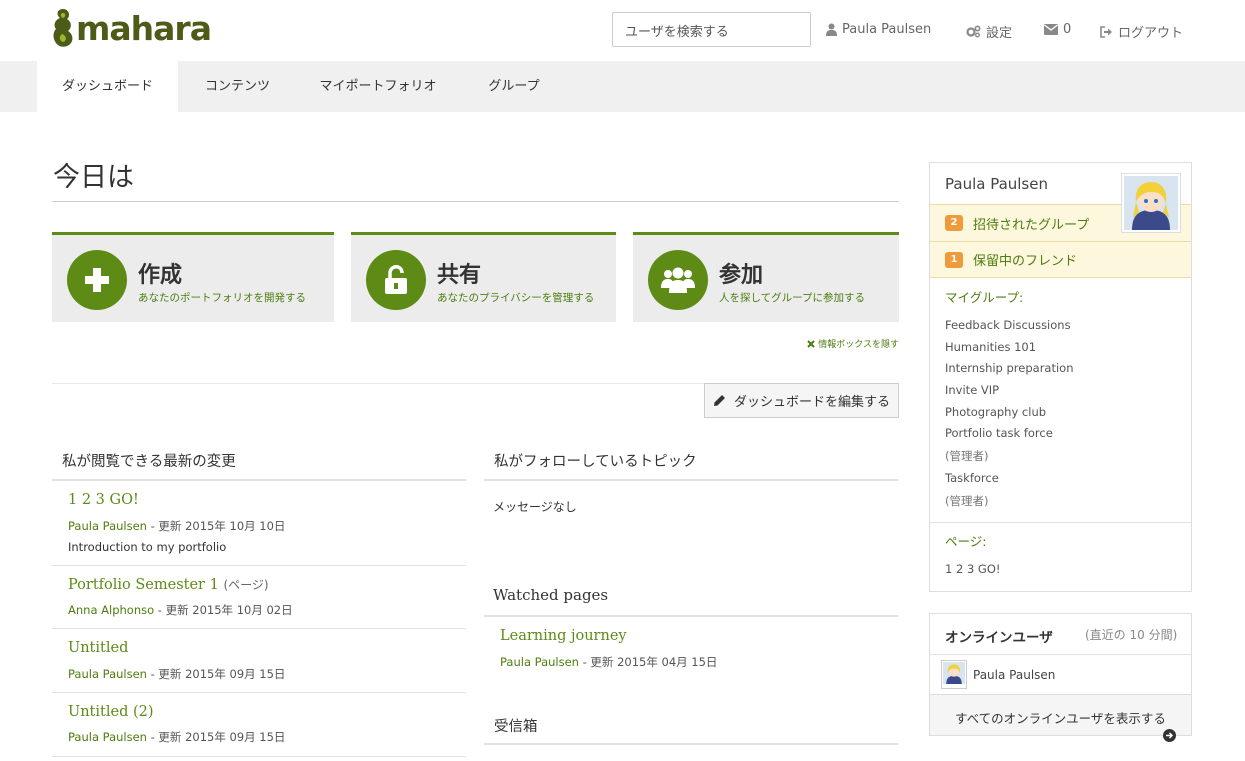 Image resolution: width=1245 pixels, height=761 pixels. I want to click on title-divider, so click(475, 201).